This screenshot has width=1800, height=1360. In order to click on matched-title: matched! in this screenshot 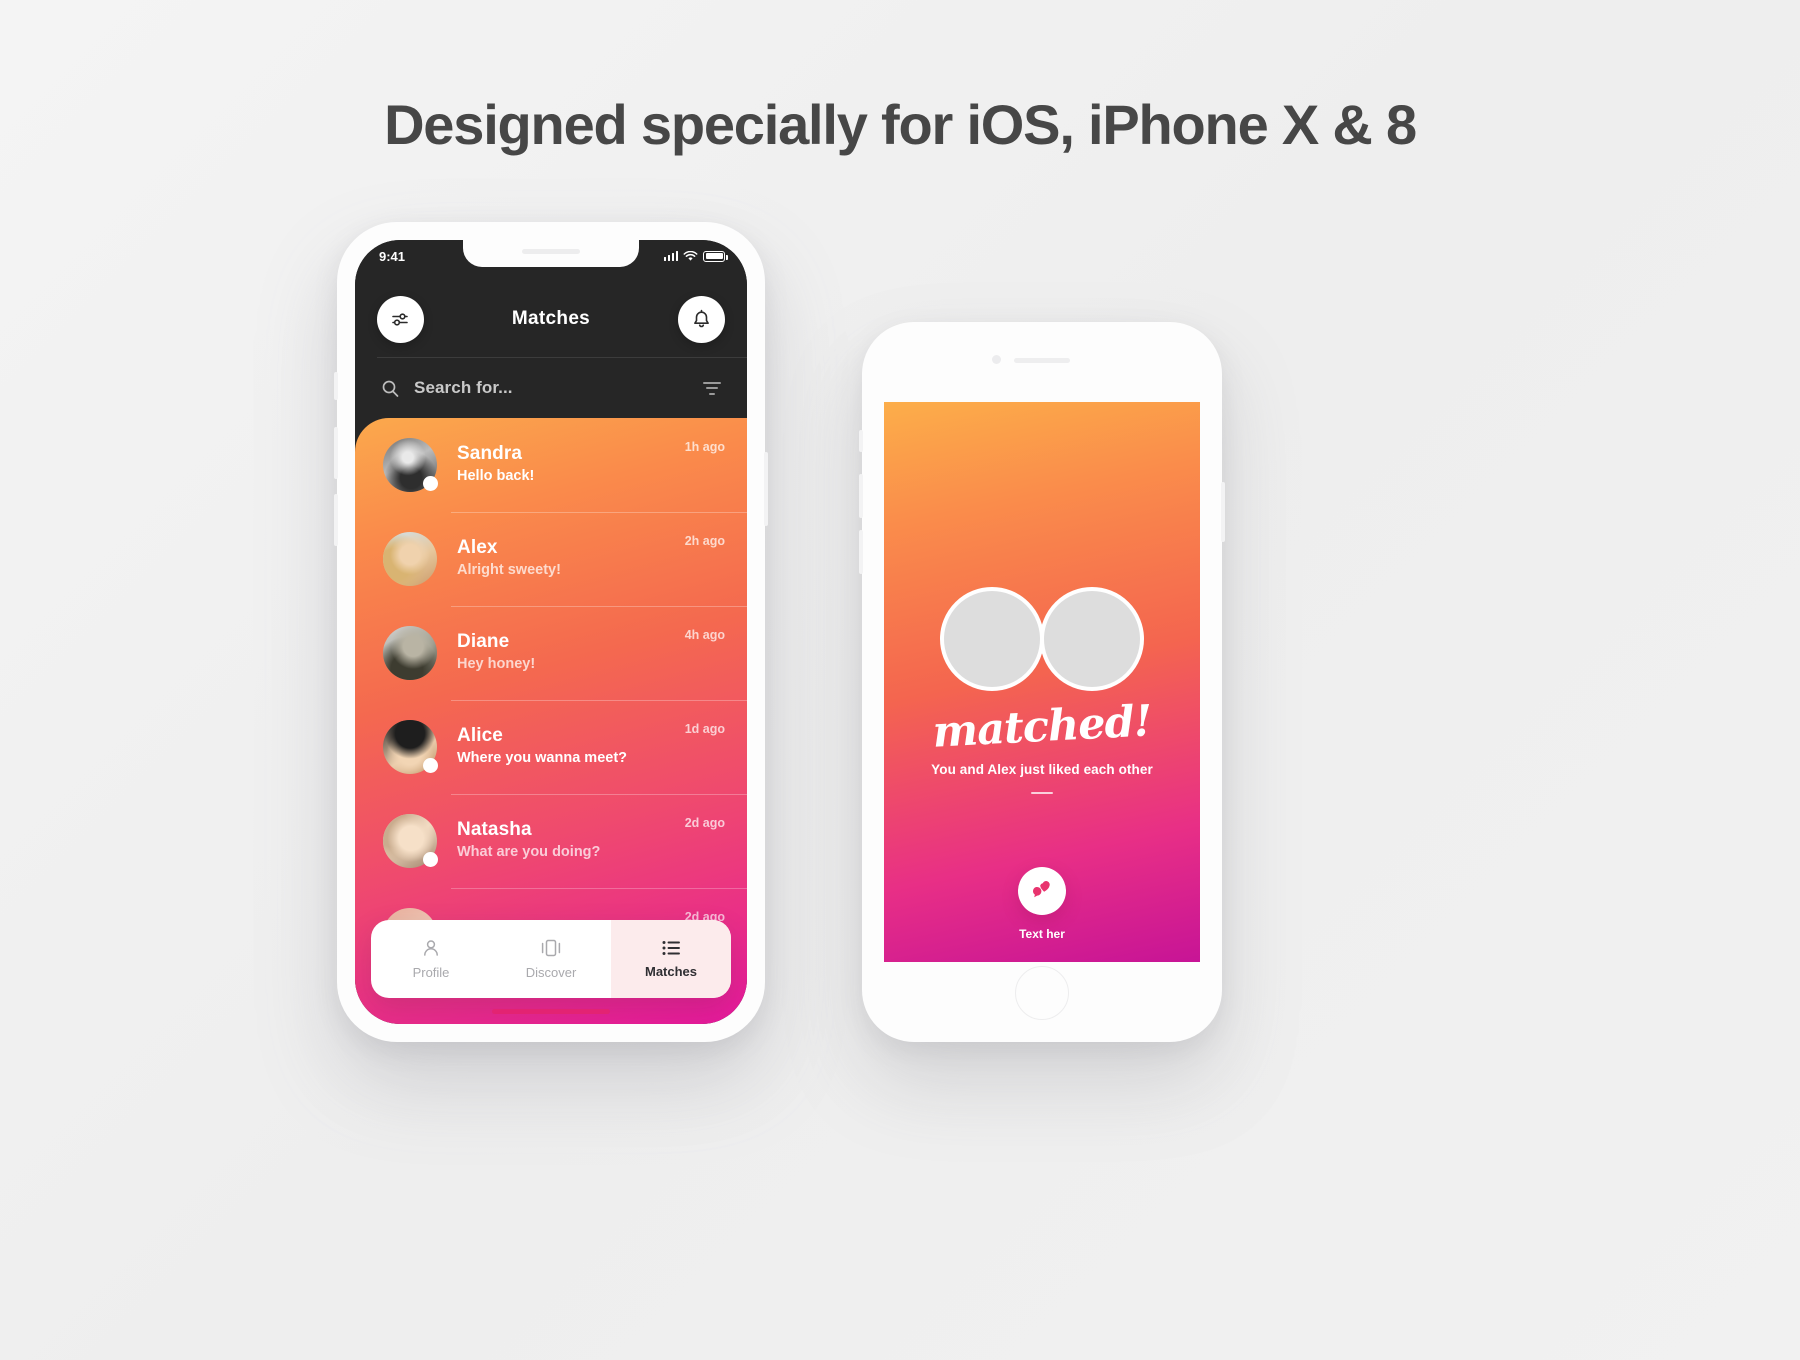, I will do `click(1042, 727)`.